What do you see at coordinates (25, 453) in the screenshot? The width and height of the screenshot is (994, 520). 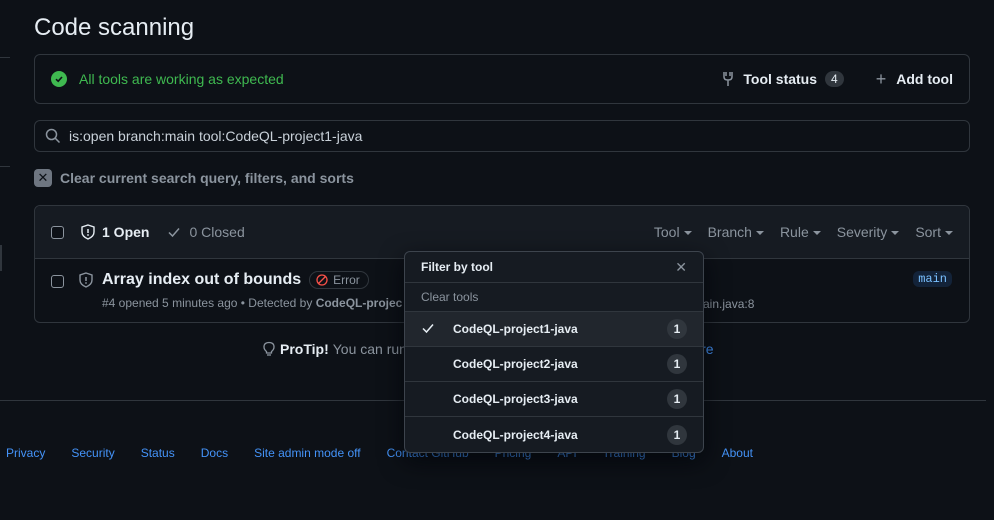 I see `footer-link-privacy: Privacy` at bounding box center [25, 453].